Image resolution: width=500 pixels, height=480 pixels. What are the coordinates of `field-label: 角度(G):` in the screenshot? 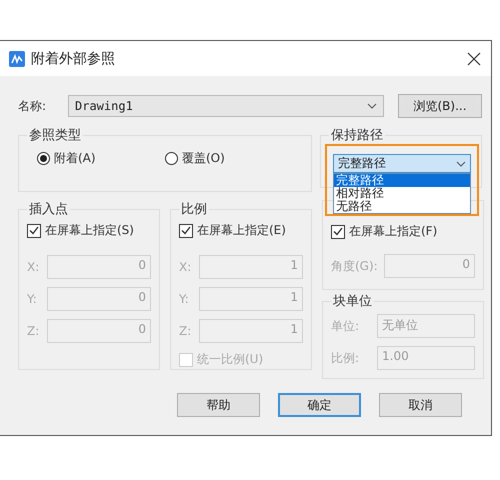 It's located at (354, 266).